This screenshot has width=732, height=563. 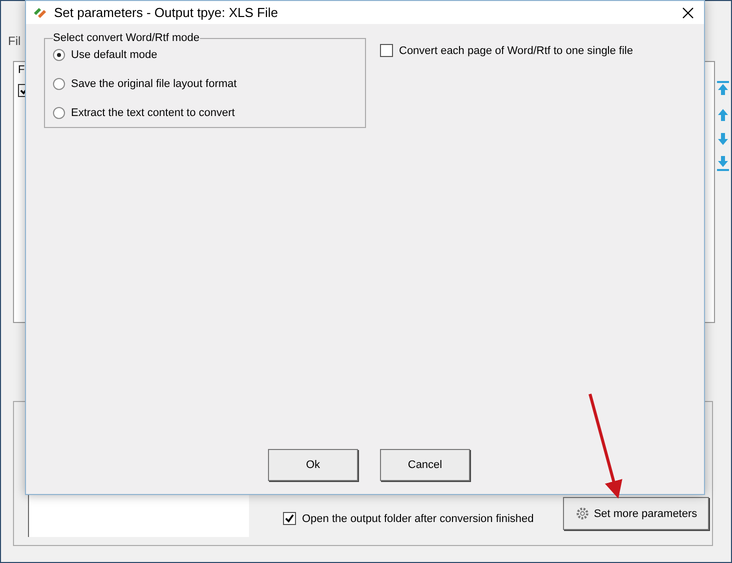 What do you see at coordinates (166, 12) in the screenshot?
I see `window-title: Set parameters - Output tpye: XLS File` at bounding box center [166, 12].